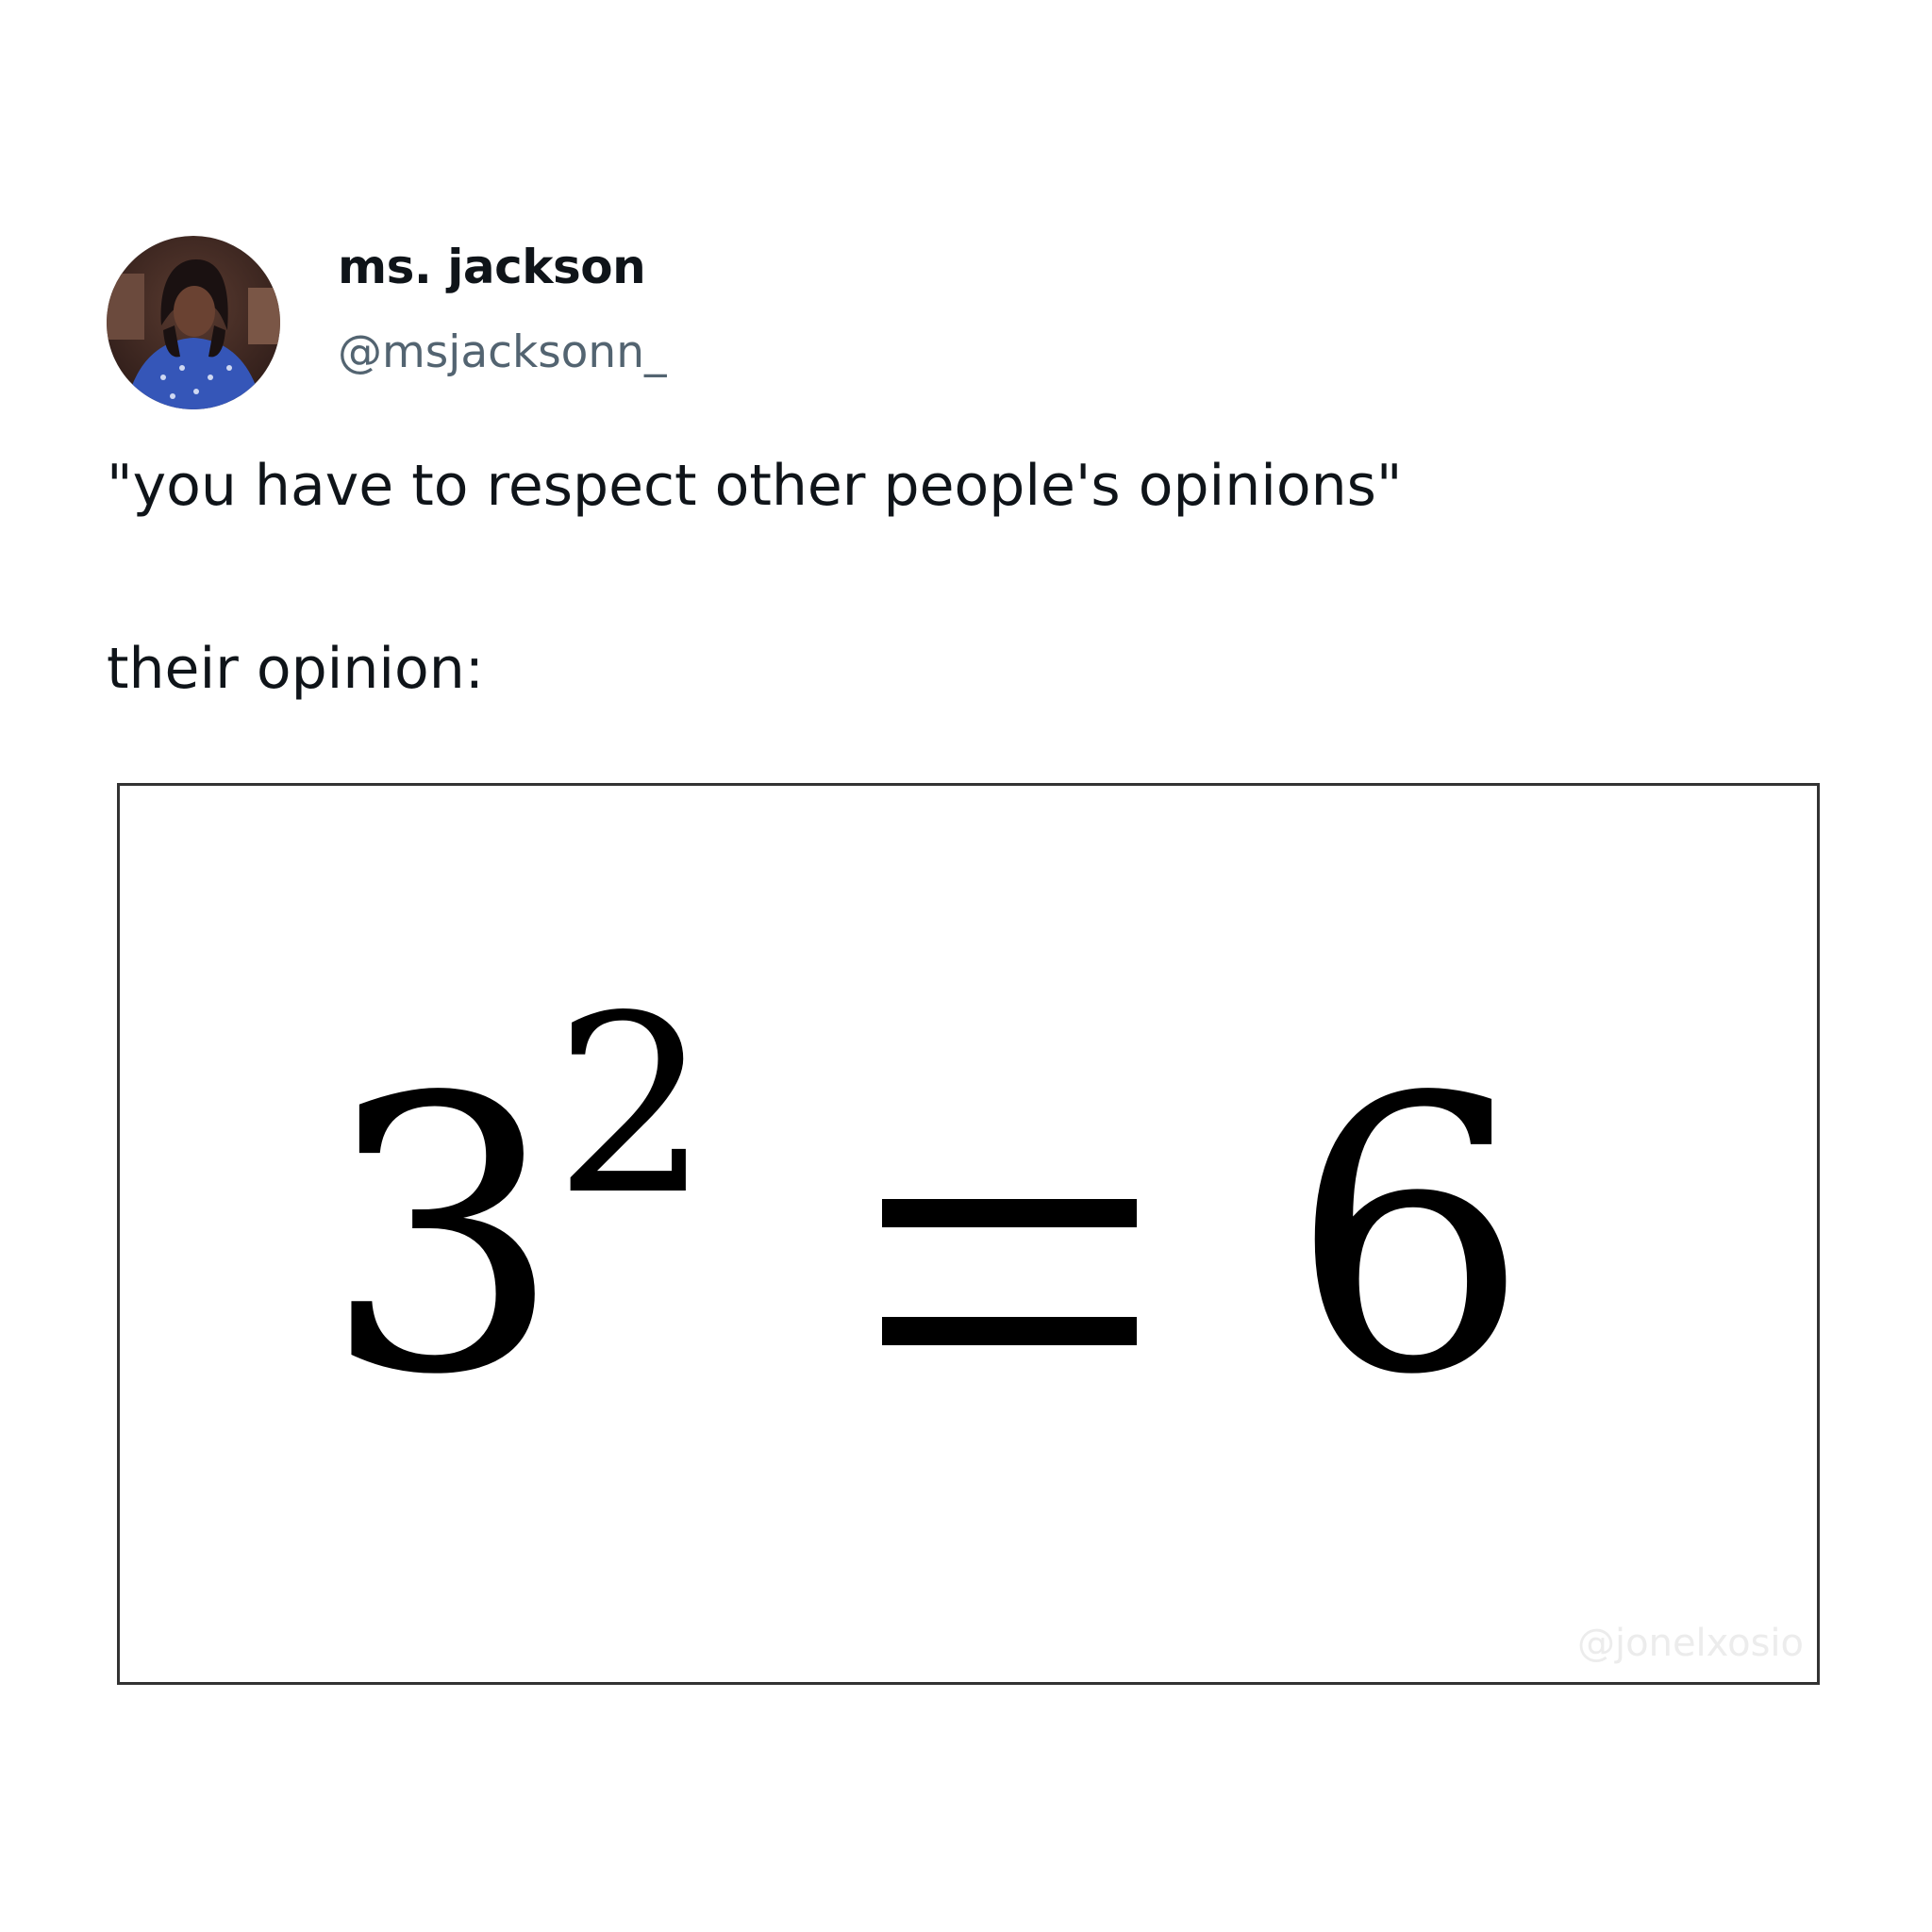 This screenshot has width=1932, height=1932. I want to click on equation-base: 3, so click(443, 1238).